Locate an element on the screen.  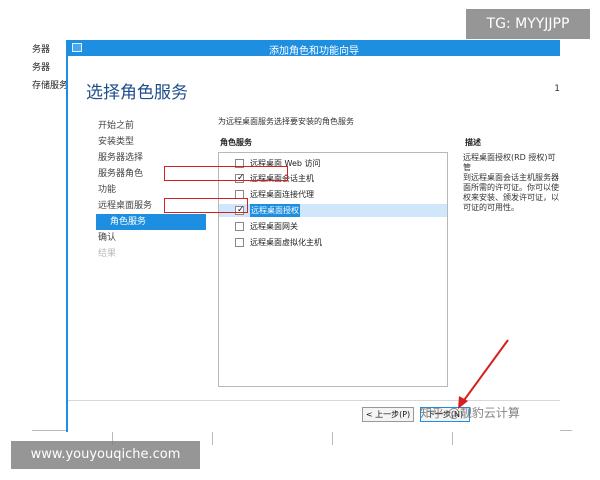
watermark-site: www.youyouqiche.com is located at coordinates (105, 455).